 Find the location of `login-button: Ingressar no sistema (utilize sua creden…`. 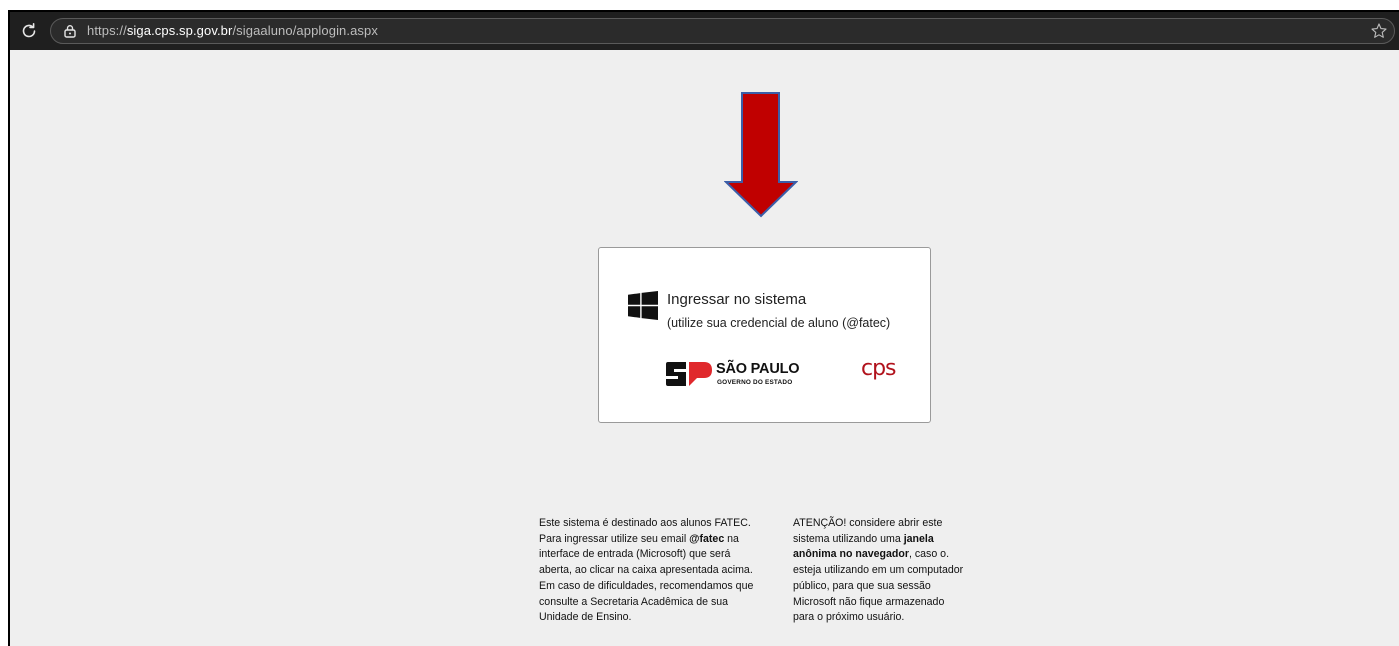

login-button: Ingressar no sistema (utilize sua creden… is located at coordinates (764, 335).